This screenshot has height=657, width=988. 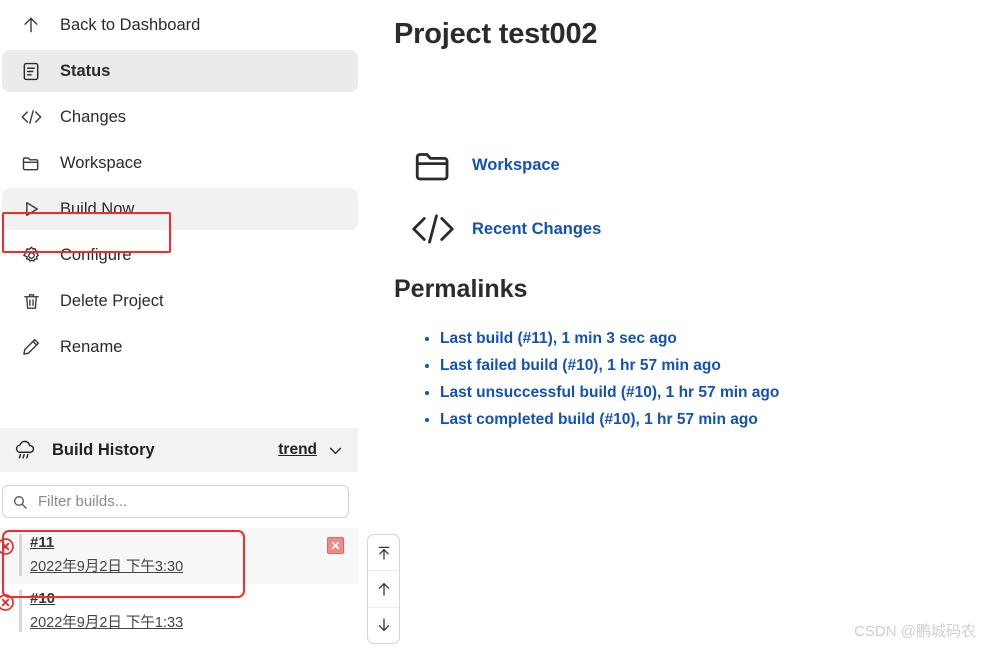 What do you see at coordinates (691, 229) in the screenshot?
I see `quick-link-recent-changes: Recent Changes` at bounding box center [691, 229].